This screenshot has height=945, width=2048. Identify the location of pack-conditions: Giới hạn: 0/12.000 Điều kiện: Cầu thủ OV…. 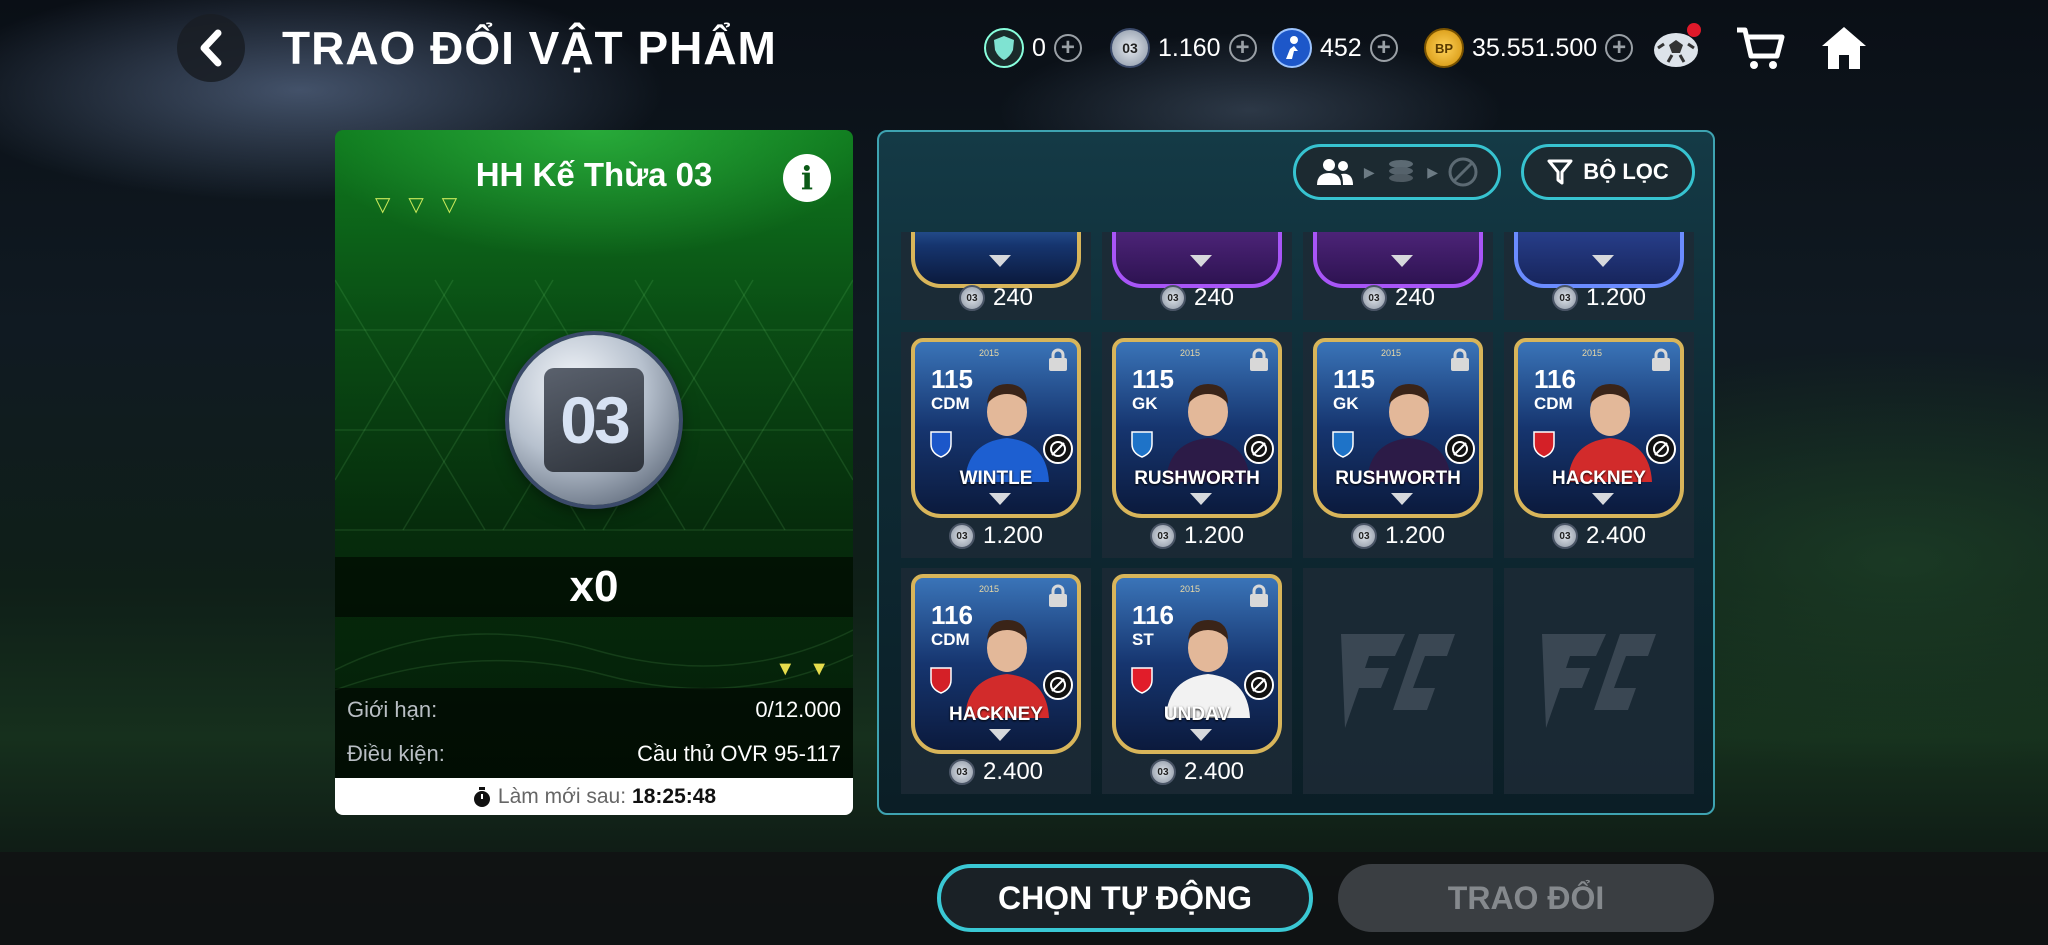
(594, 733).